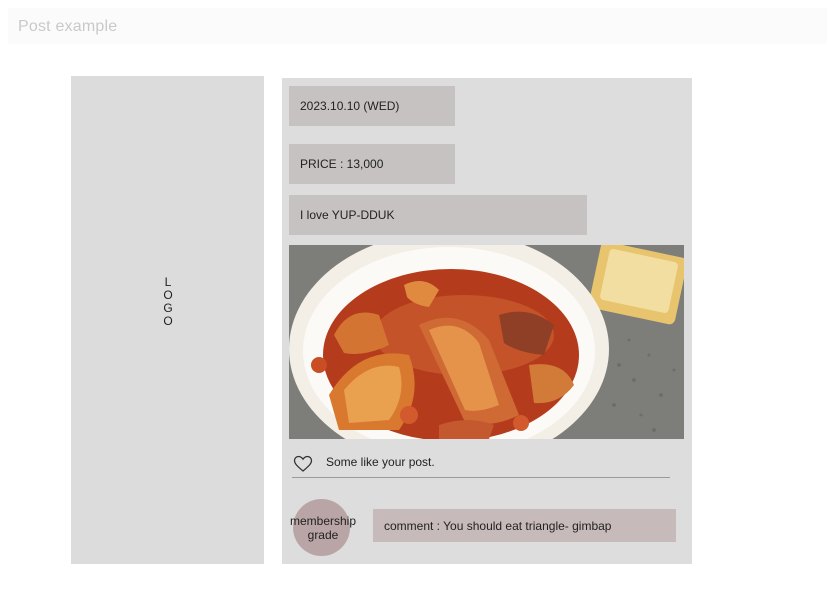  I want to click on post-date-text: 2023.10.10 (WED), so click(350, 106).